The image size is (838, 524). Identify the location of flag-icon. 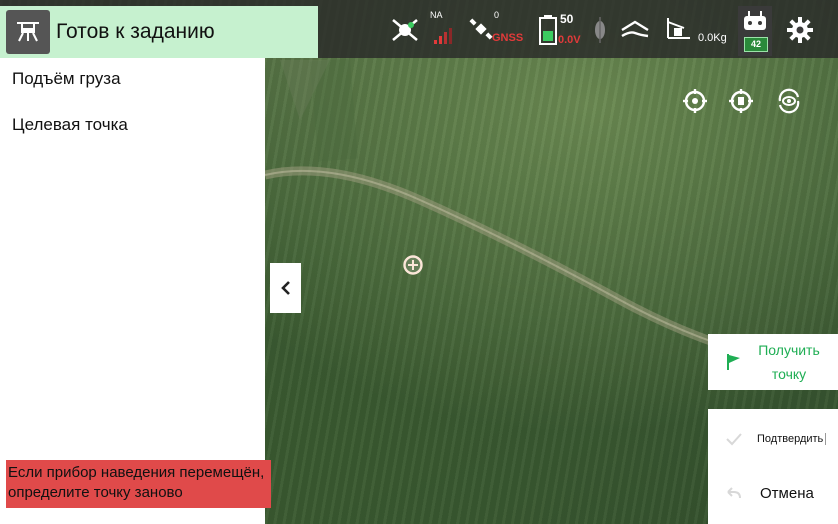
(733, 362).